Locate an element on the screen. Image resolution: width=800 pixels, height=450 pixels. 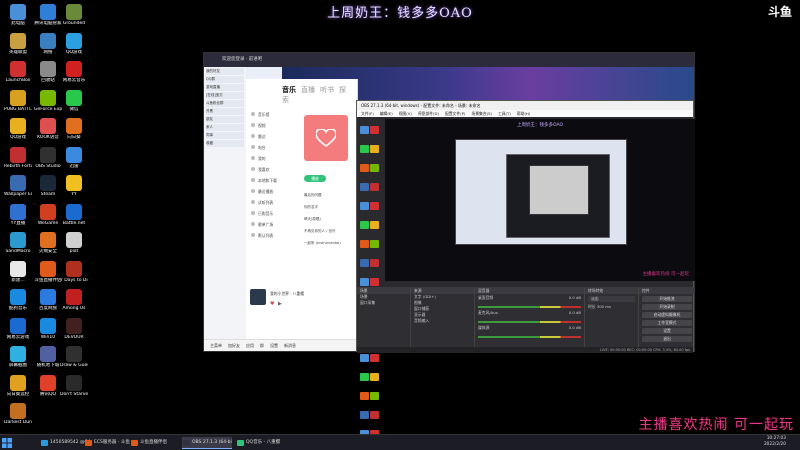
scenes-panel: 场景 场景 窗口采集 is located at coordinates (384, 317).